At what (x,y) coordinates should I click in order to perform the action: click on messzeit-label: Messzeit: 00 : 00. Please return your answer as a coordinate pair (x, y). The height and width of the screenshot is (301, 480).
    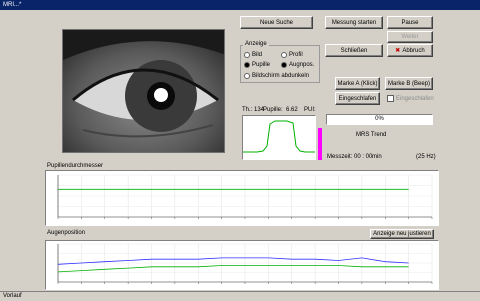
    Looking at the image, I should click on (350, 157).